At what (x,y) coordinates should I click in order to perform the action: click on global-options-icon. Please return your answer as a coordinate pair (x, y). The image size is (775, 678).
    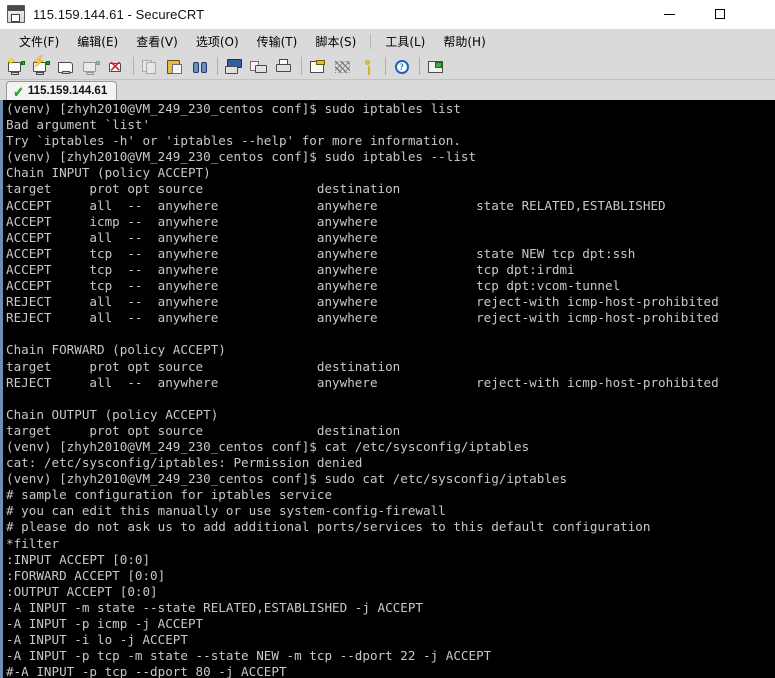
    Looking at the image, I should click on (343, 66).